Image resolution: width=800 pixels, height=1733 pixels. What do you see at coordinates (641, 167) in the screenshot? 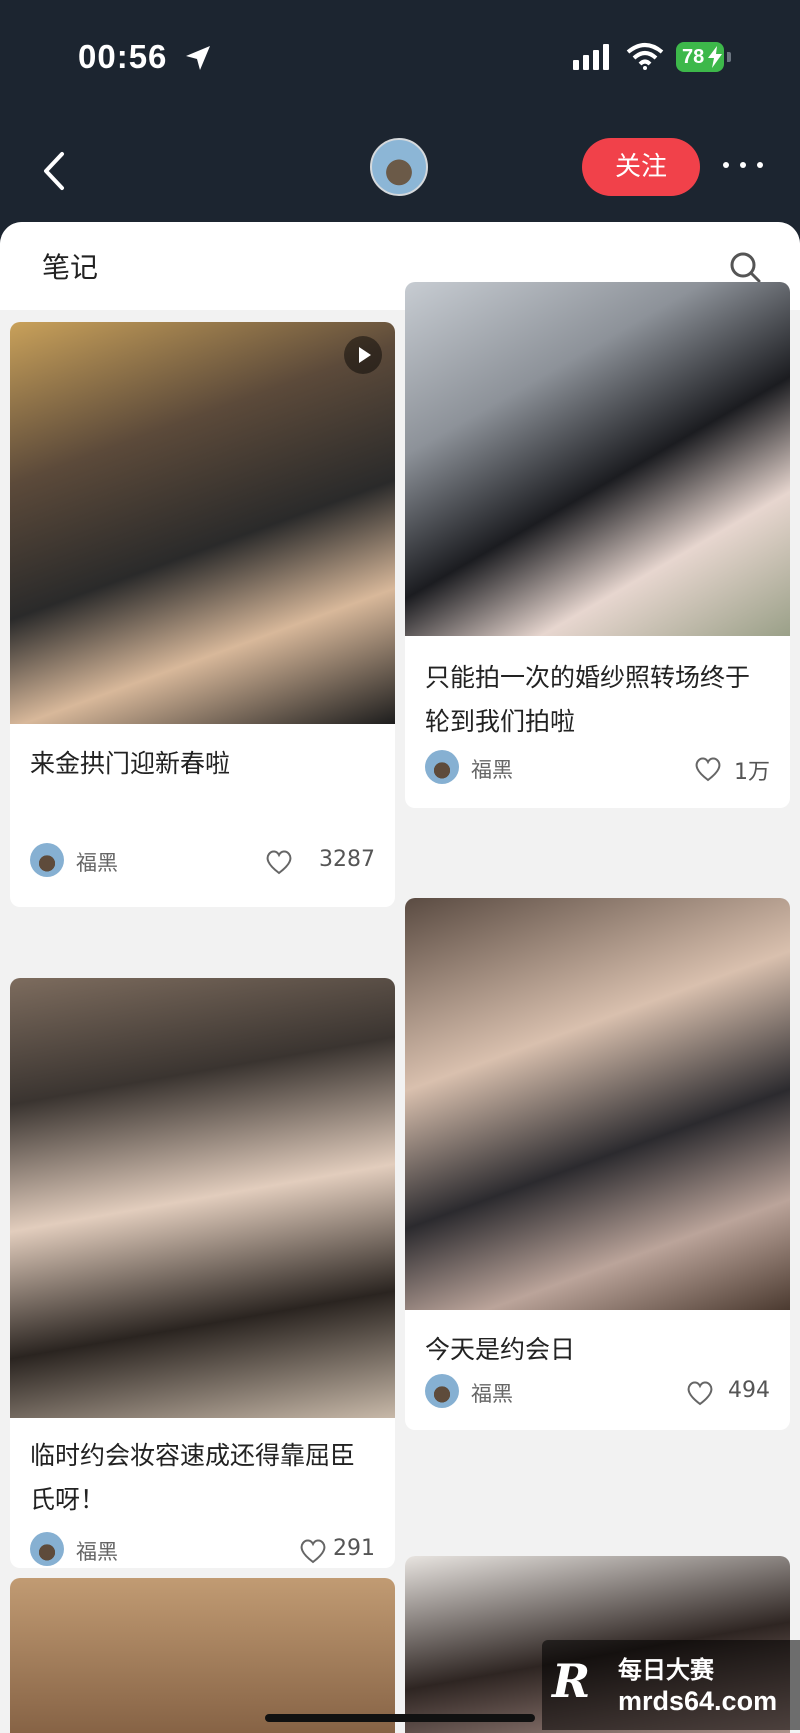
I see `follow-button: 关注` at bounding box center [641, 167].